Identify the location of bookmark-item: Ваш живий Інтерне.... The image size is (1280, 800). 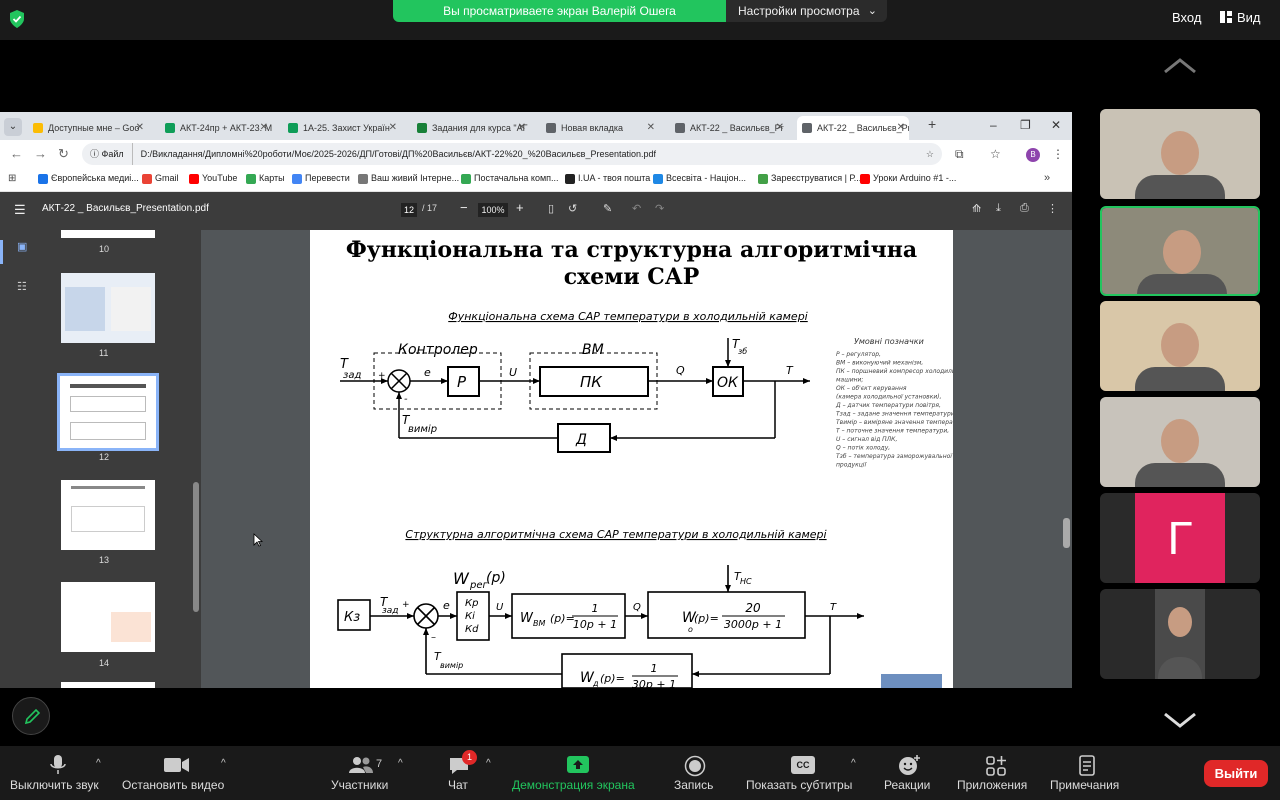
(408, 178).